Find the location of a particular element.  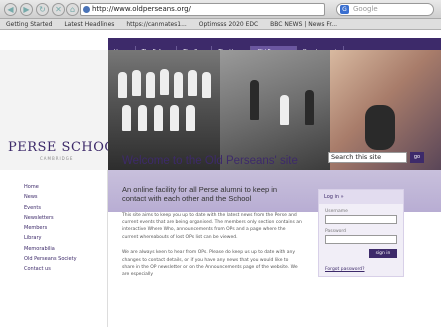

sidebar-item-memorabilia: Memorabilia is located at coordinates (53, 249).